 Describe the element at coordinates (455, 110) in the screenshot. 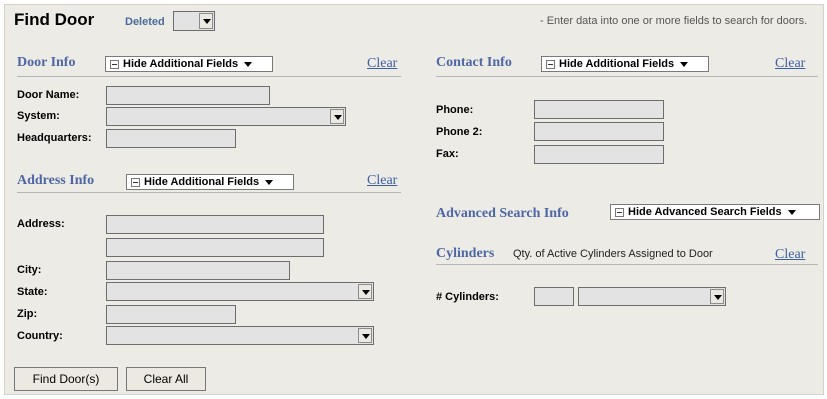

I see `phone-label: Phone:` at that location.